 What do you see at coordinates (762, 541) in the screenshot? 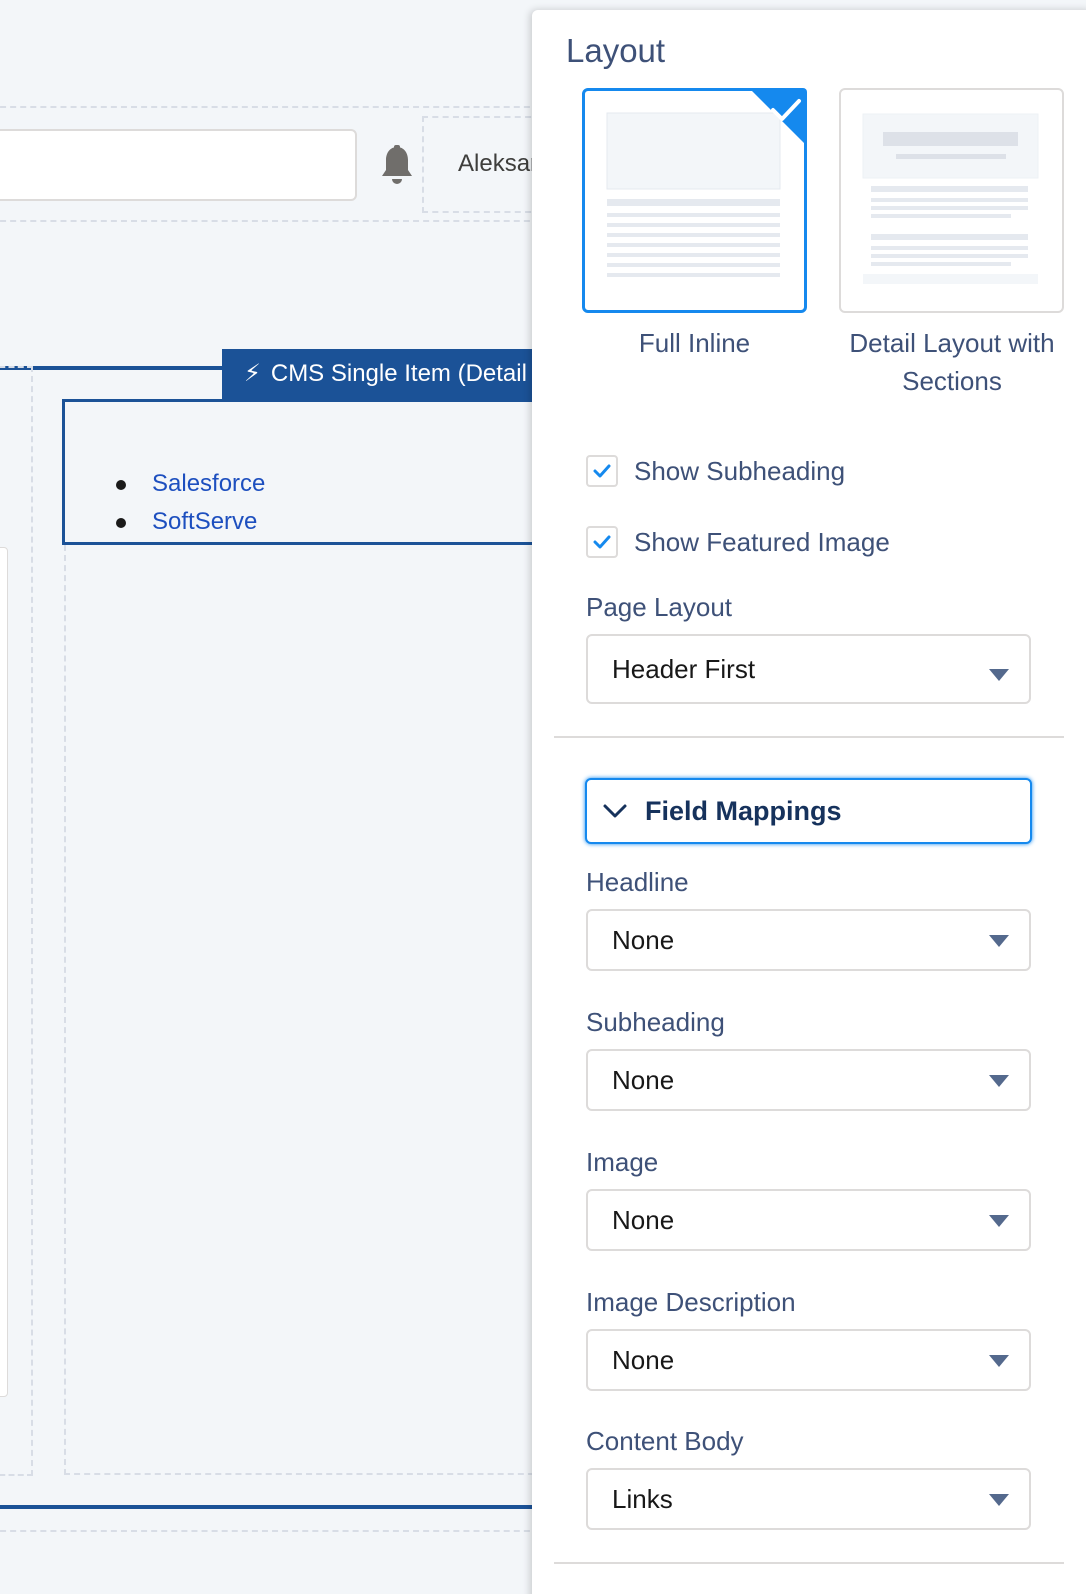
I see `checkbox-label: Show Featured Image` at bounding box center [762, 541].